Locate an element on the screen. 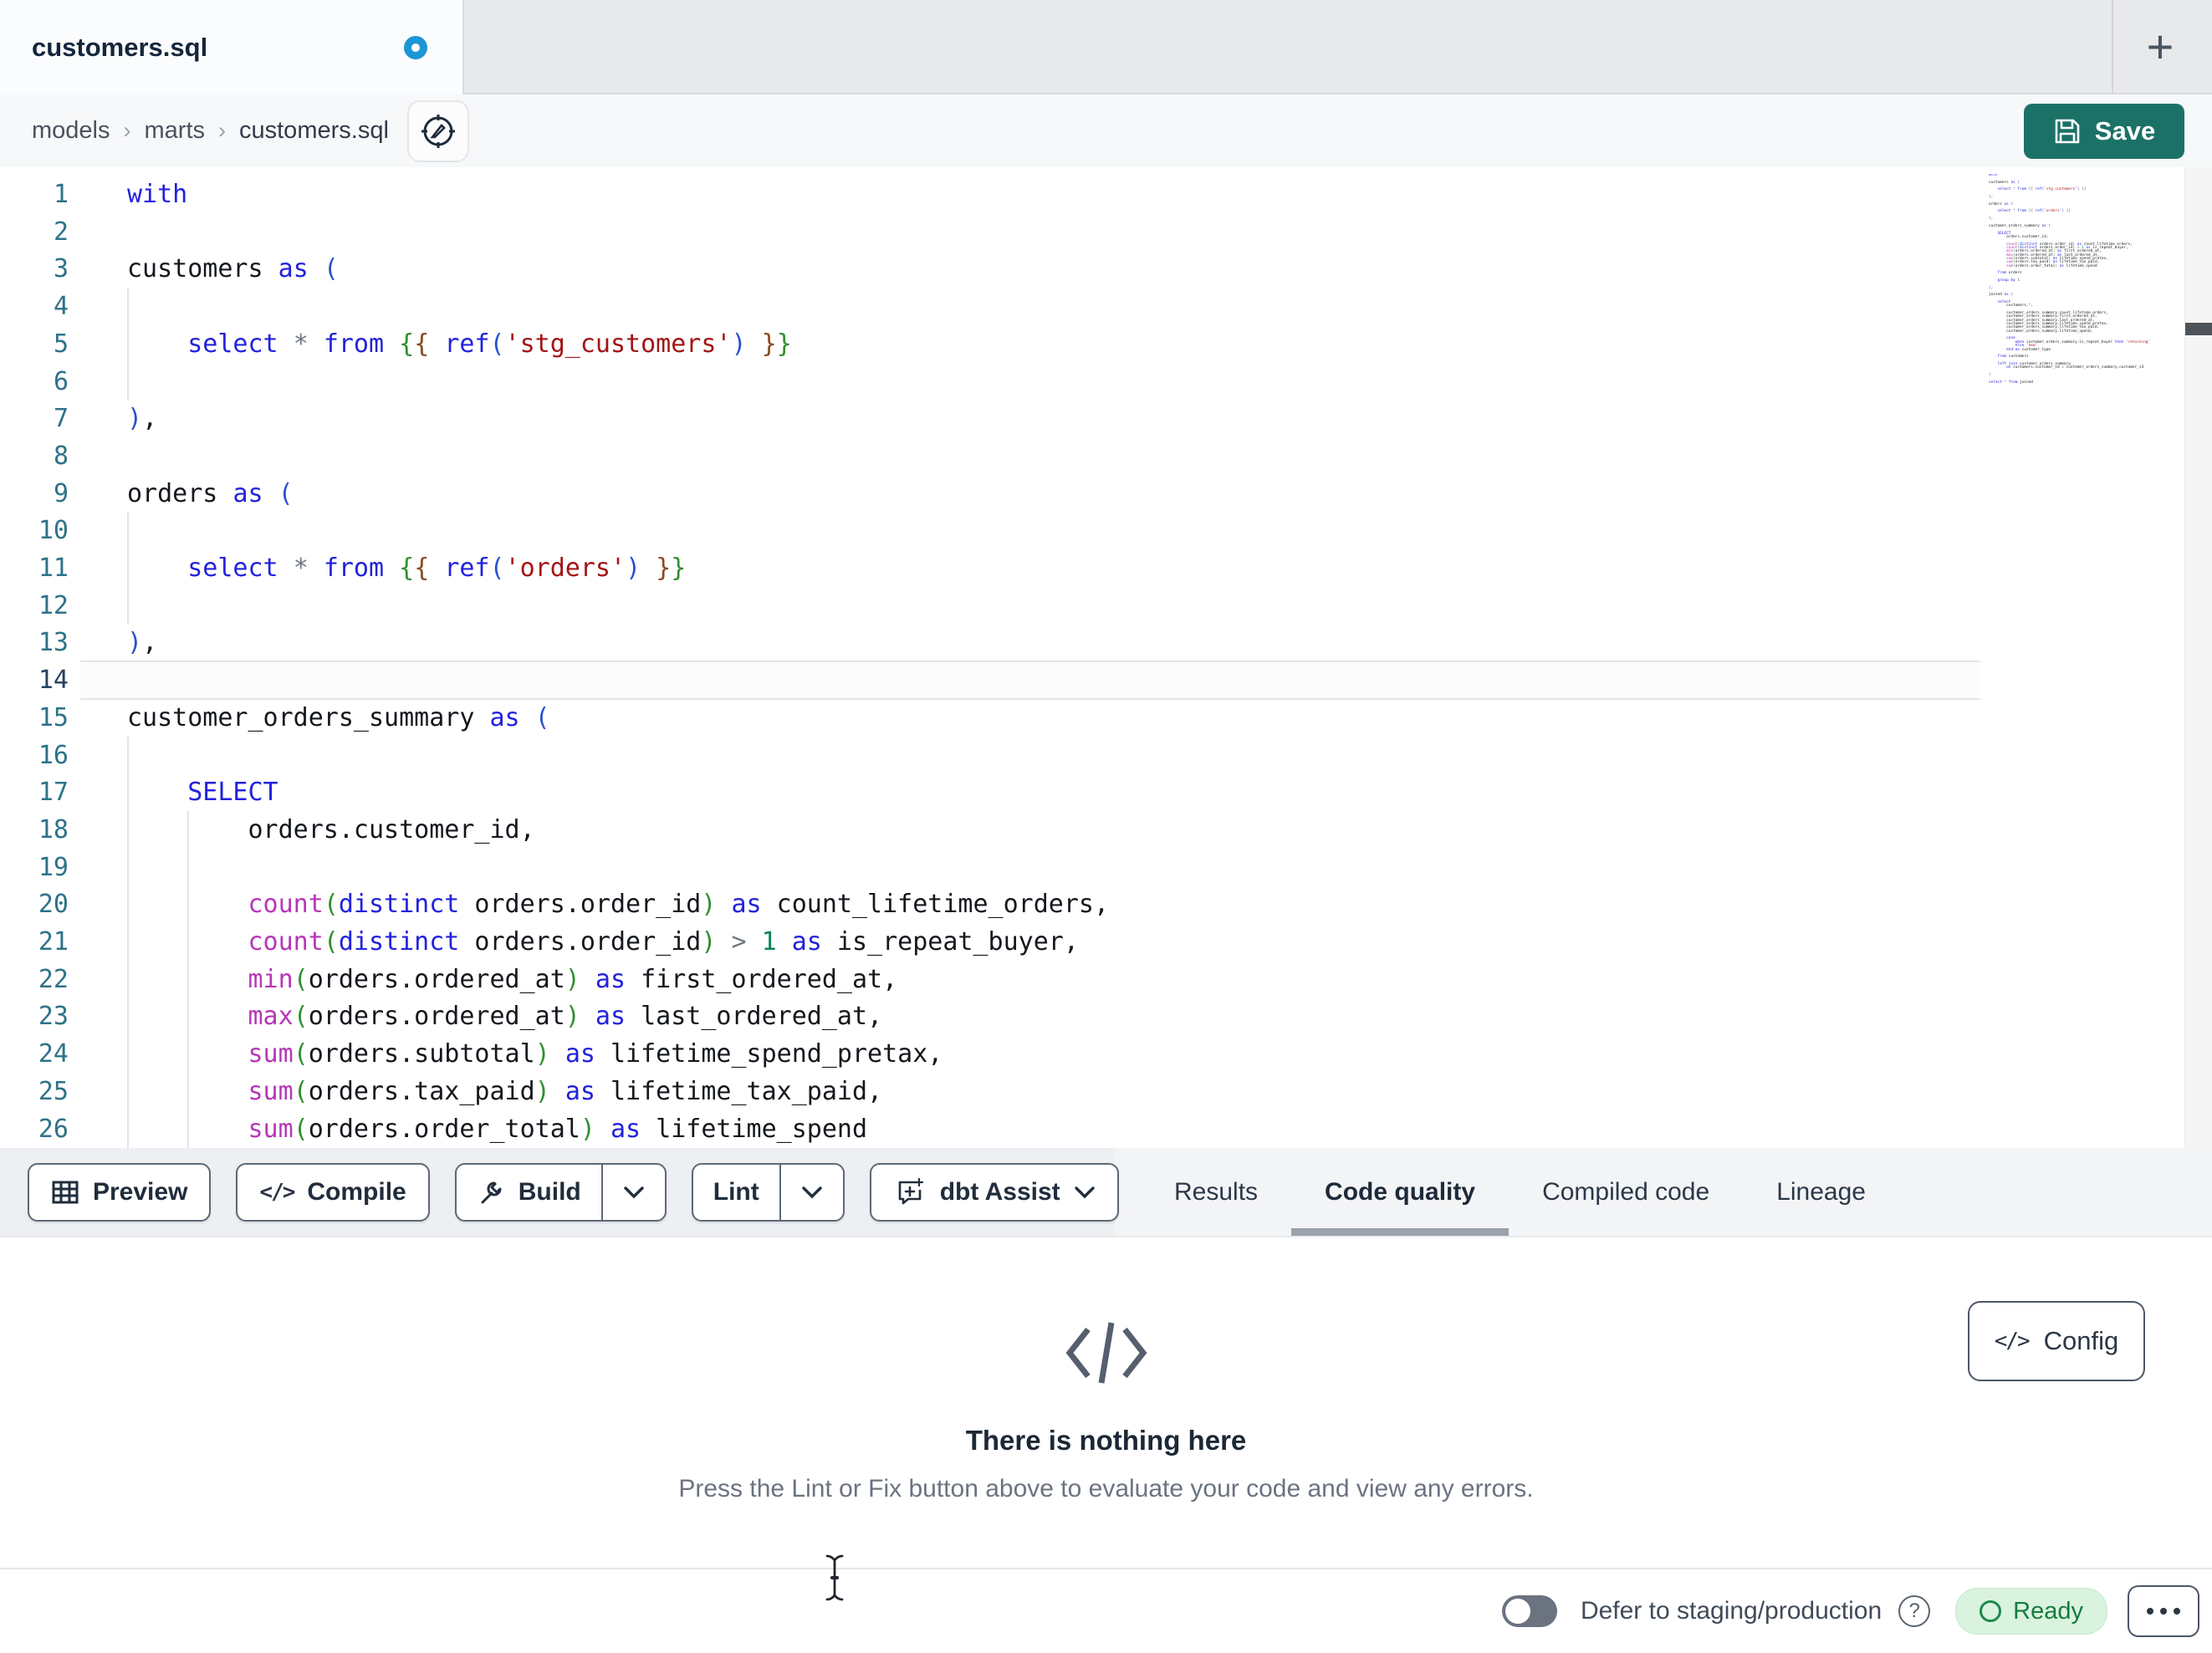  line-number: 10 is located at coordinates (34, 530).